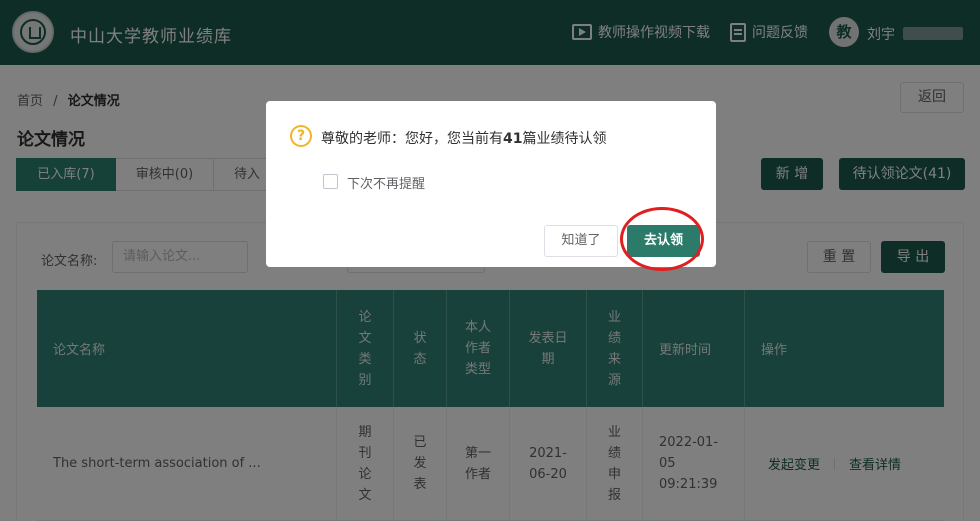 The image size is (980, 521). I want to click on got-it-button: 知道了, so click(581, 241).